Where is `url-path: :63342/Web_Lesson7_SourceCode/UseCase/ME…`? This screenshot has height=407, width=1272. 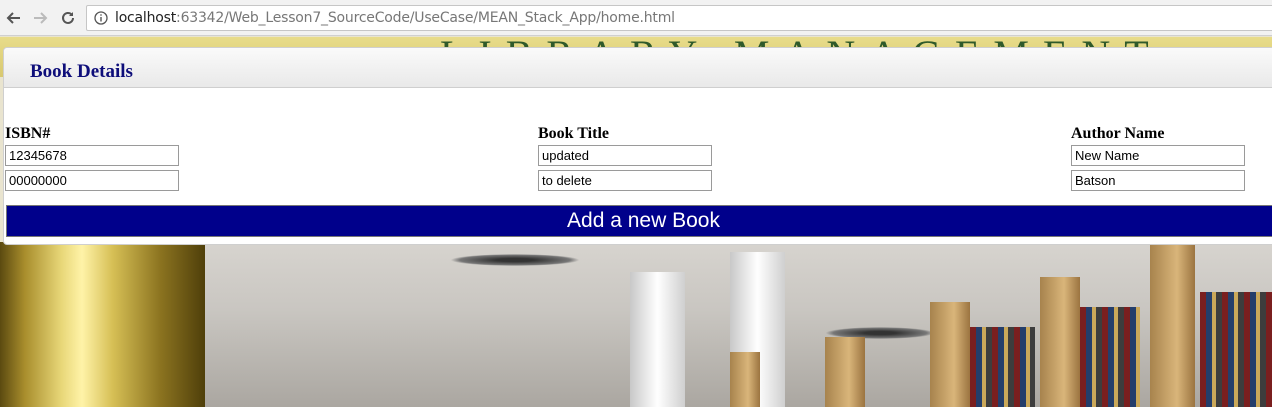 url-path: :63342/Web_Lesson7_SourceCode/UseCase/ME… is located at coordinates (425, 18).